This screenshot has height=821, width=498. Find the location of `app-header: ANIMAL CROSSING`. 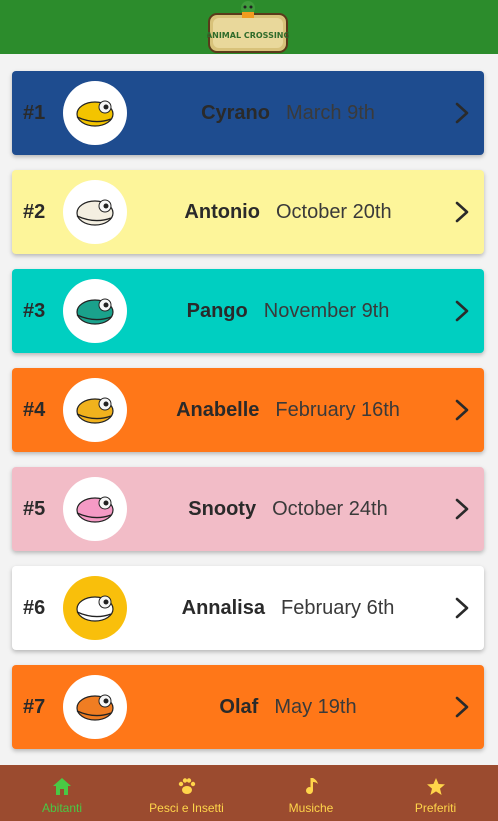

app-header: ANIMAL CROSSING is located at coordinates (249, 27).